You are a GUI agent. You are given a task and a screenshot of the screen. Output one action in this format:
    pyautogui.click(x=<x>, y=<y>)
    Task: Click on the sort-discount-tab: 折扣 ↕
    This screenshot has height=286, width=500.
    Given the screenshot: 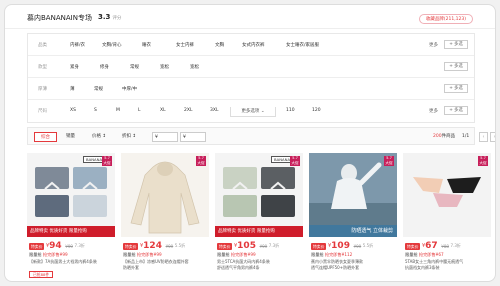 What is the action you would take?
    pyautogui.click(x=129, y=137)
    